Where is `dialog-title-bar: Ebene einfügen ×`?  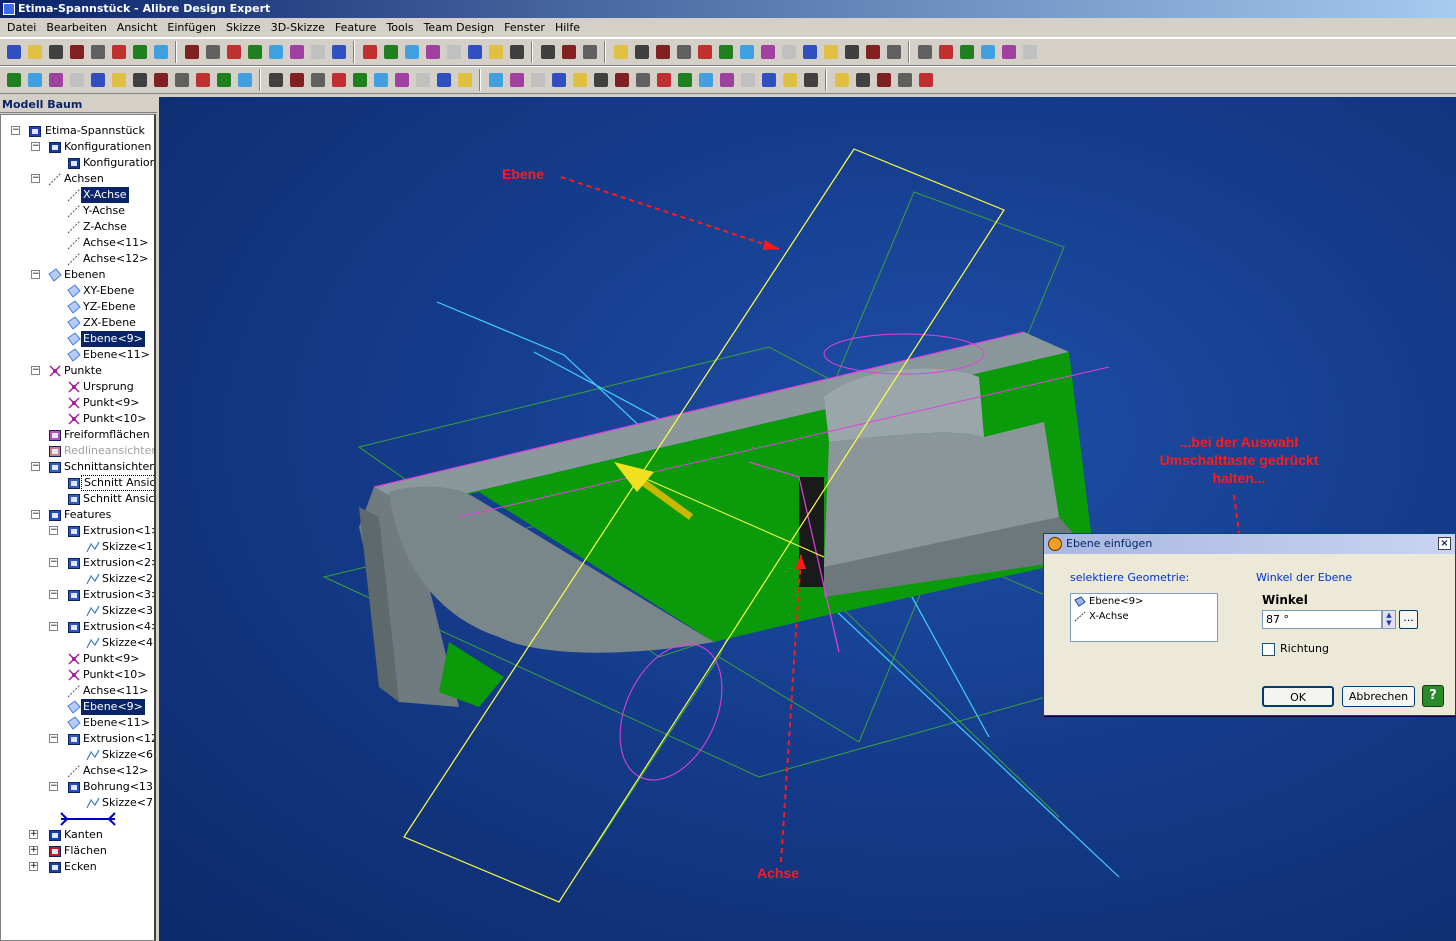
dialog-title-bar: Ebene einfügen × is located at coordinates (1249, 544).